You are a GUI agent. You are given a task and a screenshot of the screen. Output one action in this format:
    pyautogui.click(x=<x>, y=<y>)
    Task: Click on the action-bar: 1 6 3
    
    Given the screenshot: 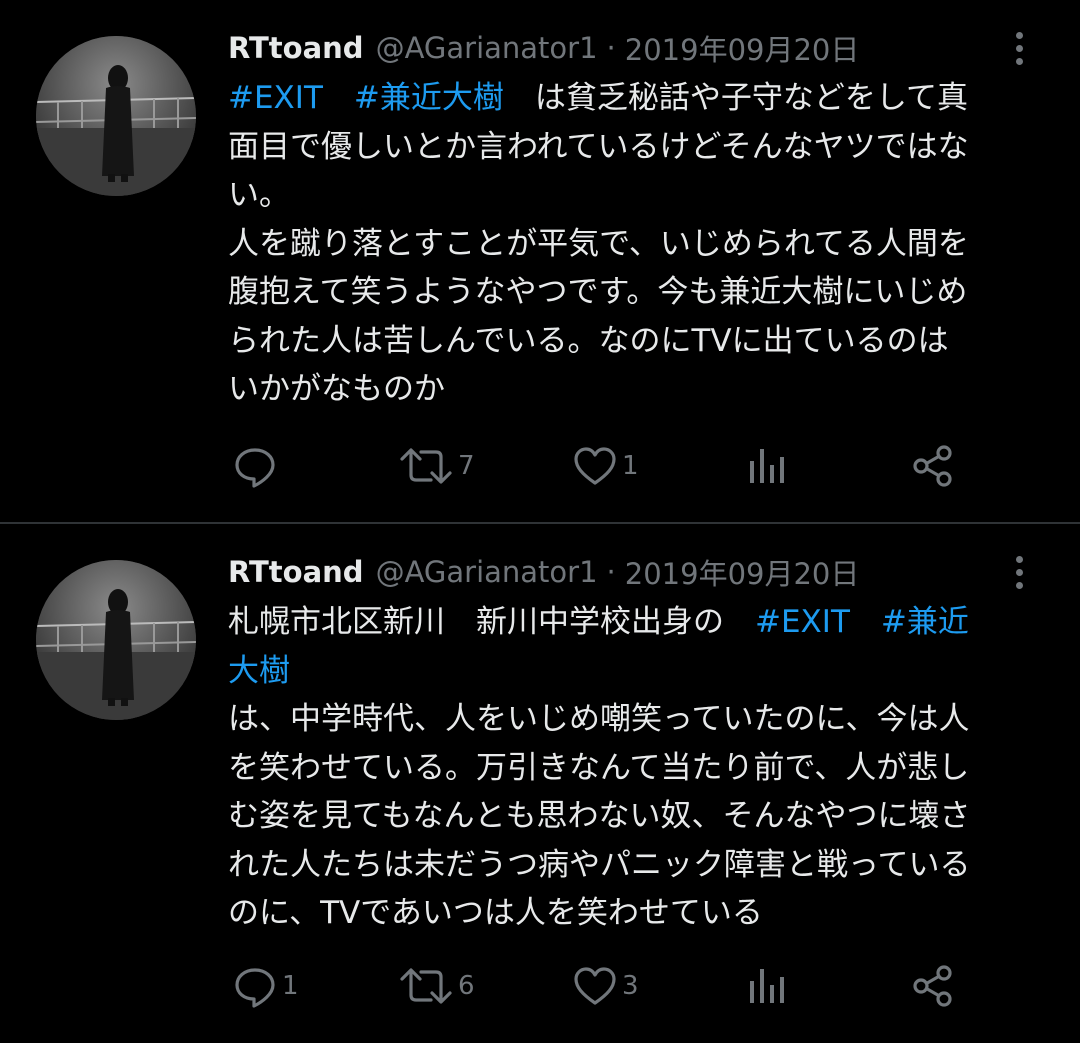 What is the action you would take?
    pyautogui.click(x=608, y=986)
    